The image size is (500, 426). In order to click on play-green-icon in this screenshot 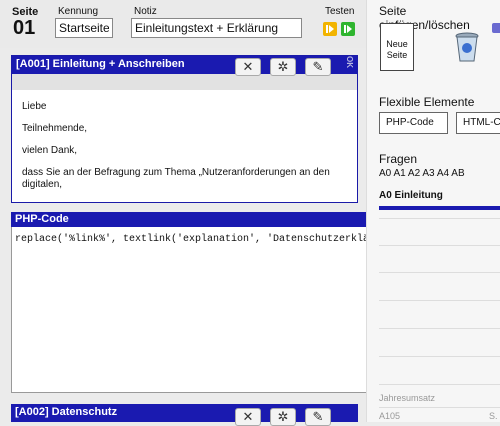, I will do `click(348, 29)`.